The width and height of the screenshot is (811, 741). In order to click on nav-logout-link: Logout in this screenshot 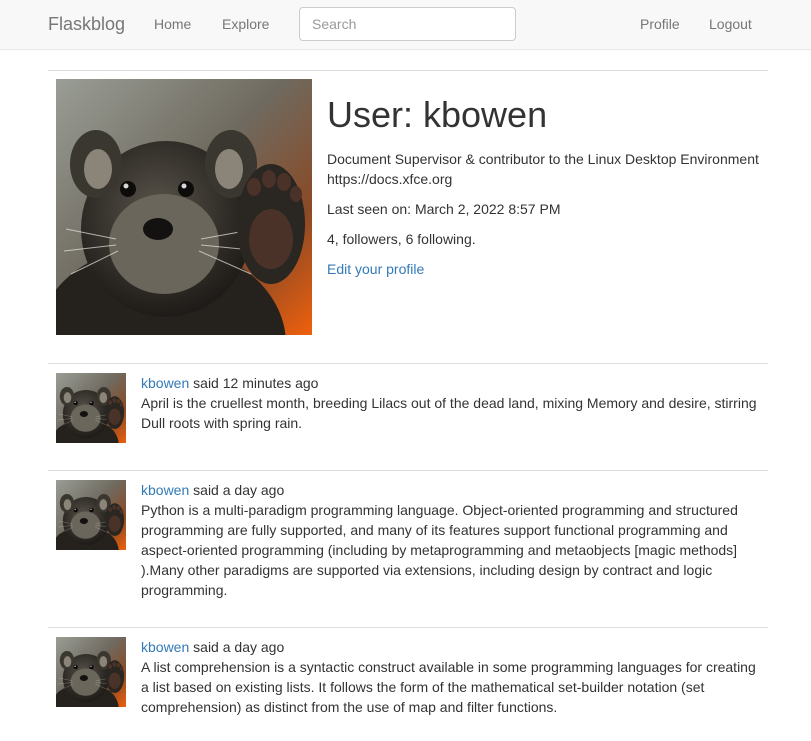, I will do `click(730, 24)`.